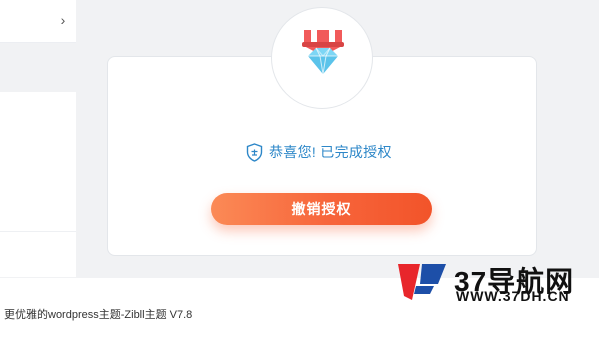 The image size is (599, 337). I want to click on diamond-medal-icon, so click(323, 52).